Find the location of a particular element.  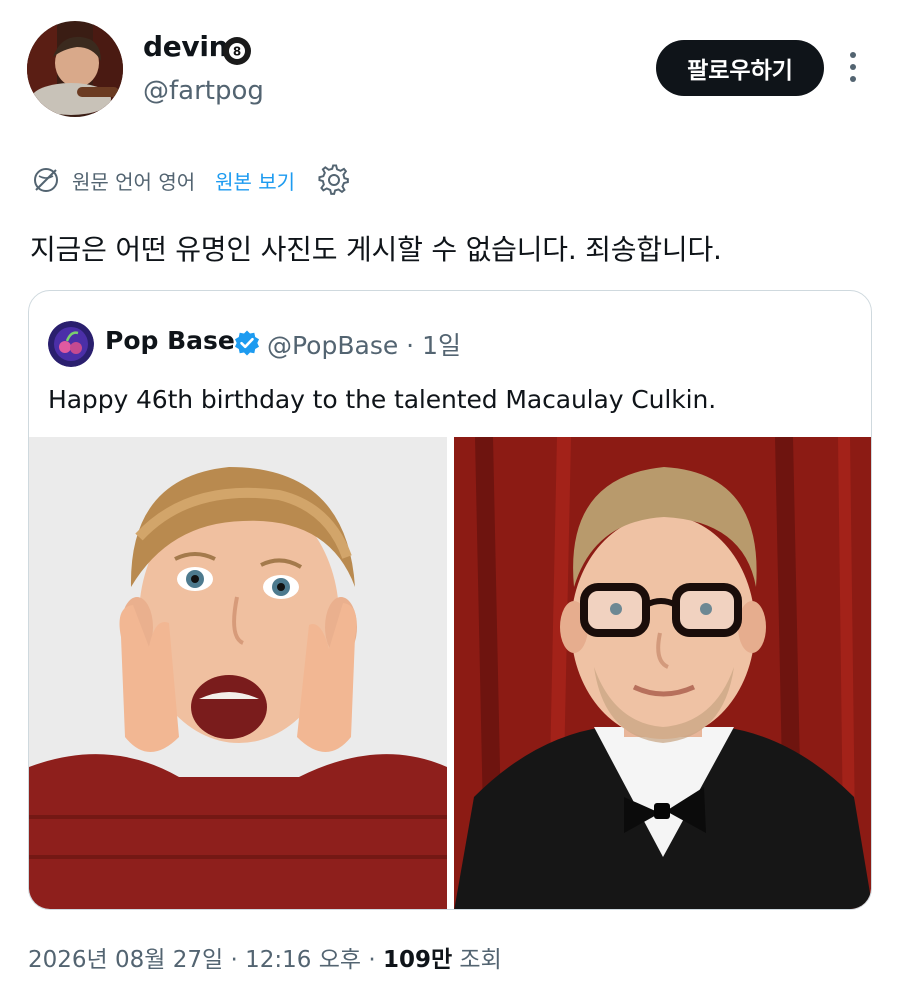

svg-text: 8 is located at coordinates (237, 52).